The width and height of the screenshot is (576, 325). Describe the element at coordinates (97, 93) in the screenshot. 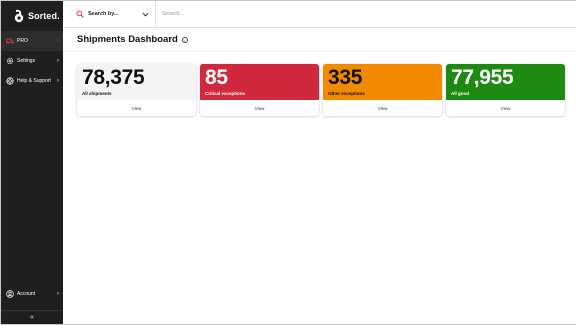

I see `card-label: All shipments` at that location.